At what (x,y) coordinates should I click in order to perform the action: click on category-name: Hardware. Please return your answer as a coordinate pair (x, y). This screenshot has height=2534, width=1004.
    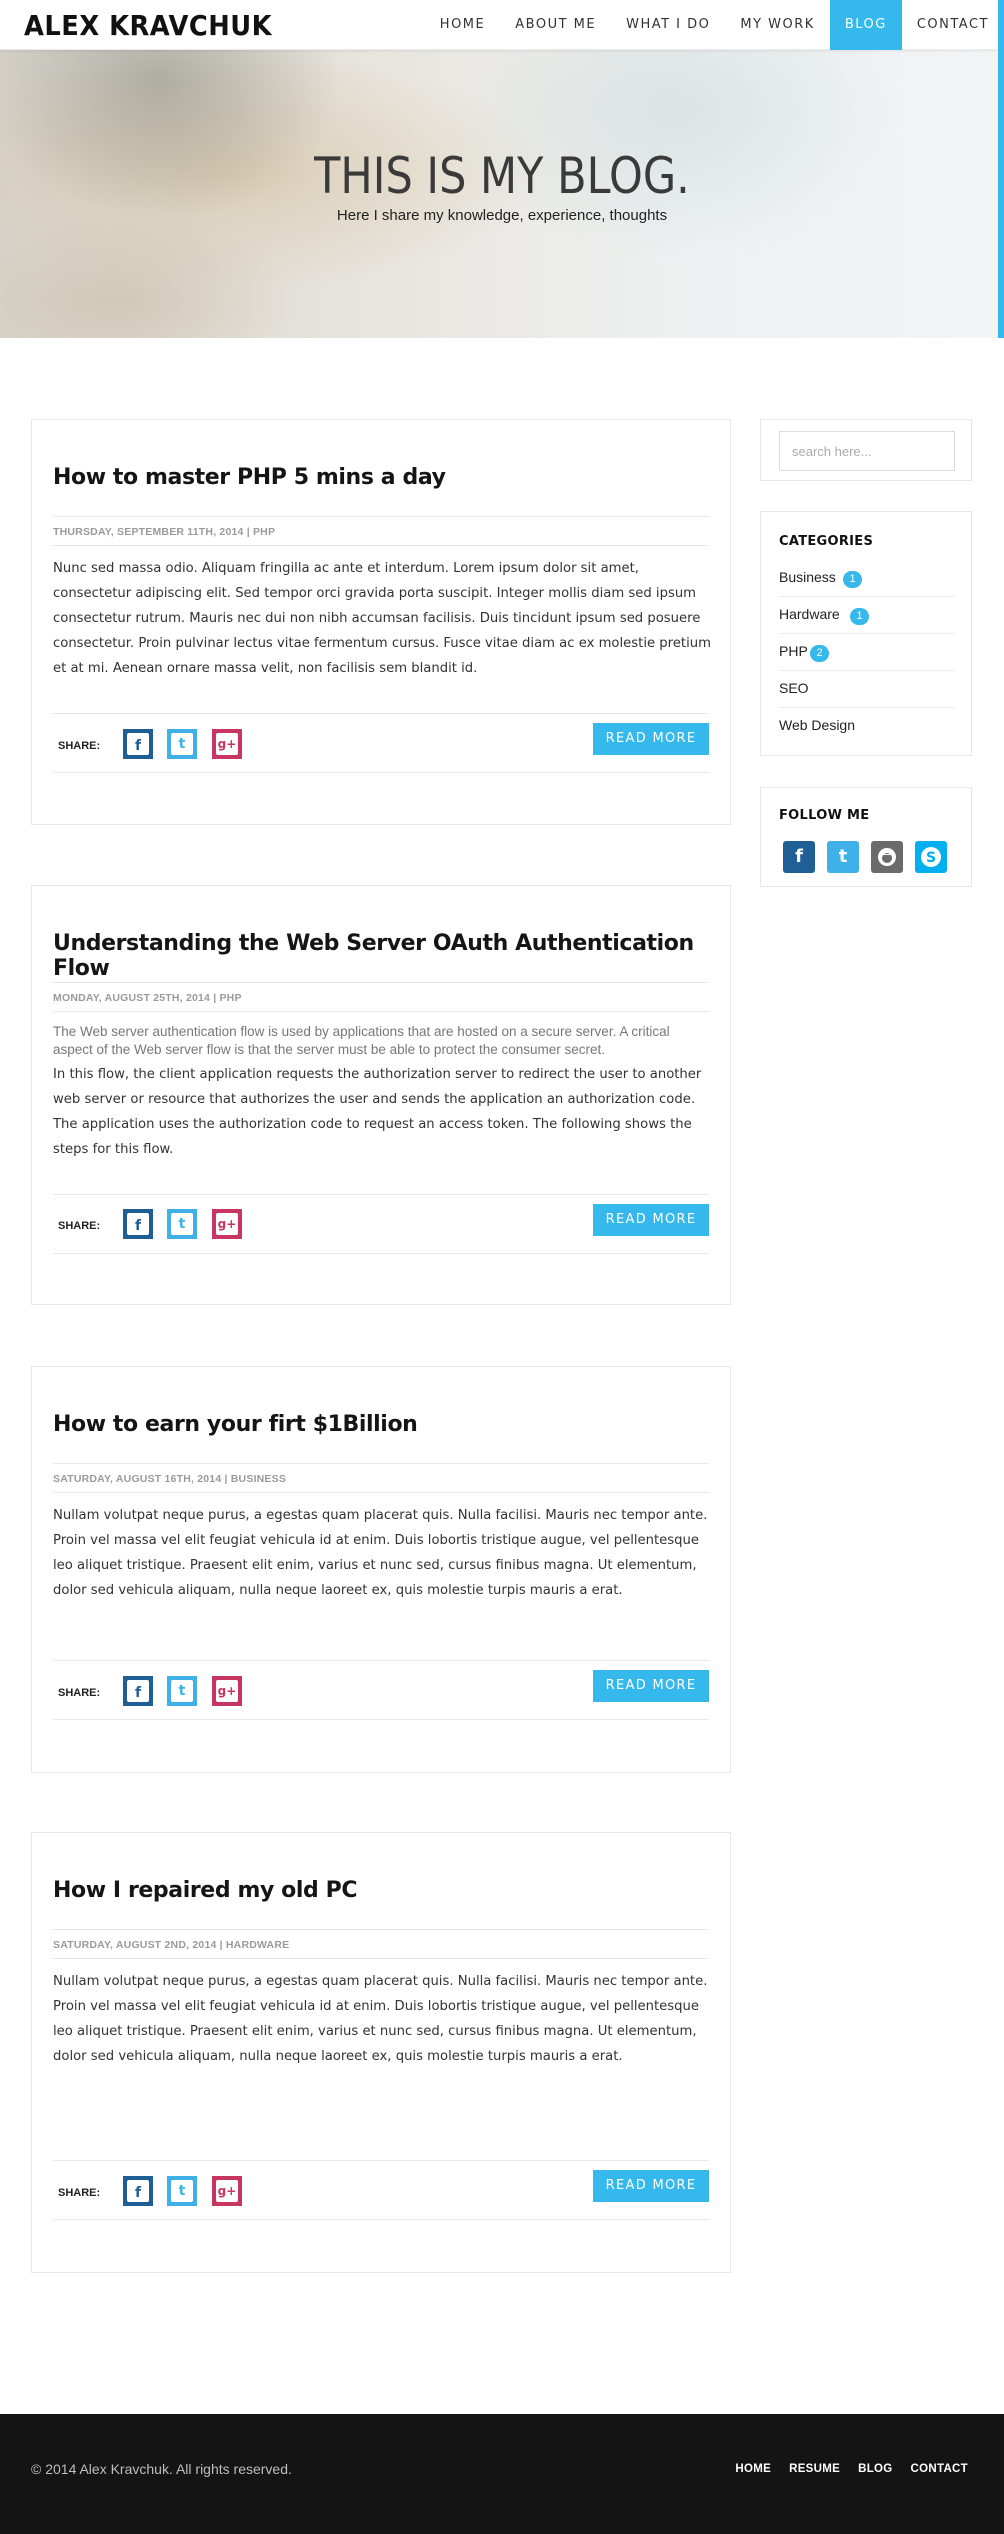
    Looking at the image, I should click on (809, 614).